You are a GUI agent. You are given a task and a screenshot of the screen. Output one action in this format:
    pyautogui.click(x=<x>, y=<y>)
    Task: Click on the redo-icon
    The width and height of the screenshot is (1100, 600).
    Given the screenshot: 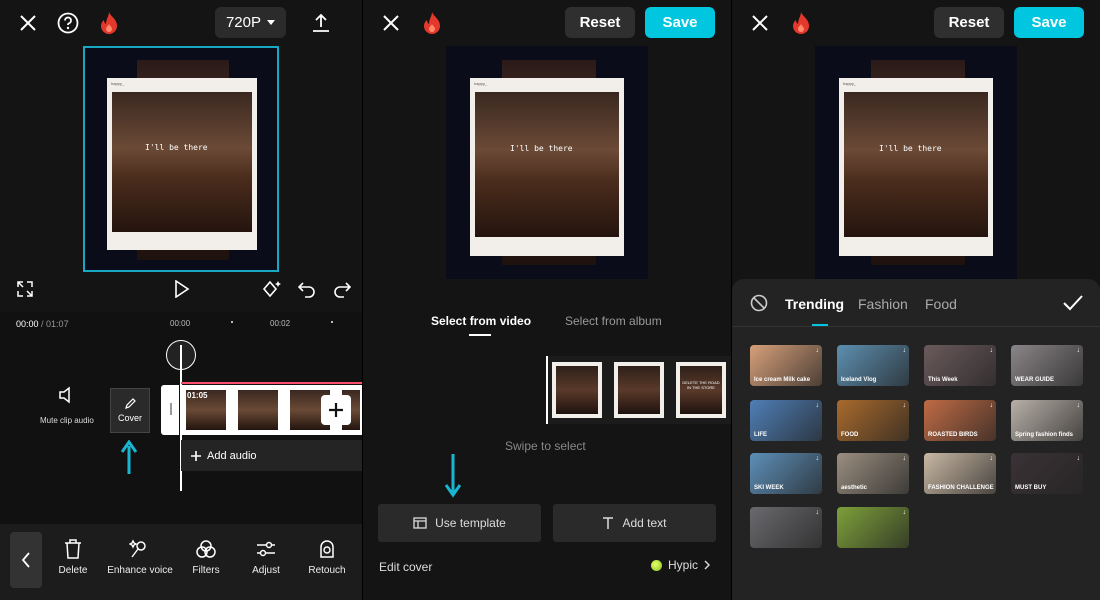 What is the action you would take?
    pyautogui.click(x=342, y=289)
    